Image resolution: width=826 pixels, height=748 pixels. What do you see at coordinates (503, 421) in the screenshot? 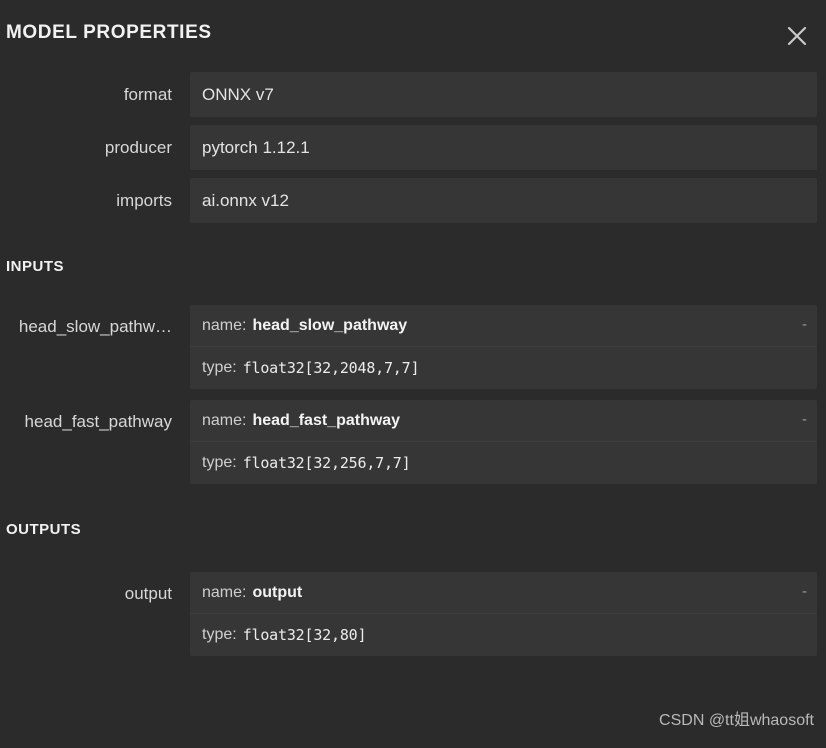
I see `input-name-line: name: head_fast_pathway` at bounding box center [503, 421].